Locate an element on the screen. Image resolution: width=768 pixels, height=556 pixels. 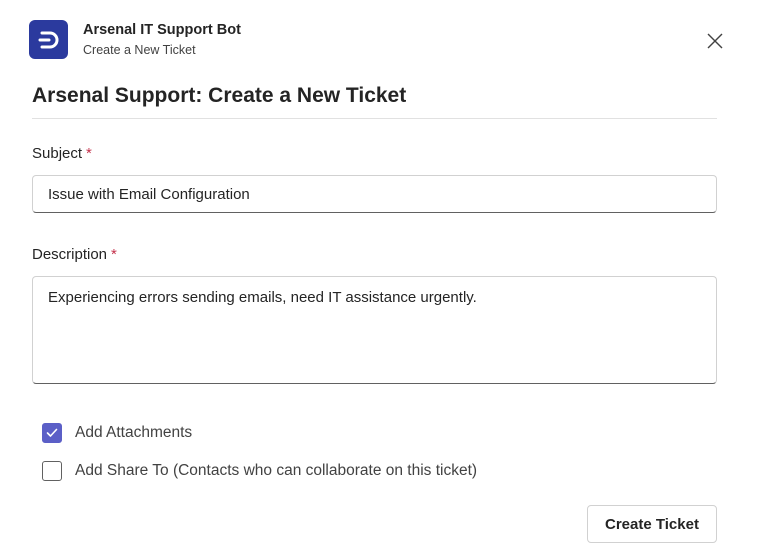
add-attachments-option: Add Attachments is located at coordinates (117, 433).